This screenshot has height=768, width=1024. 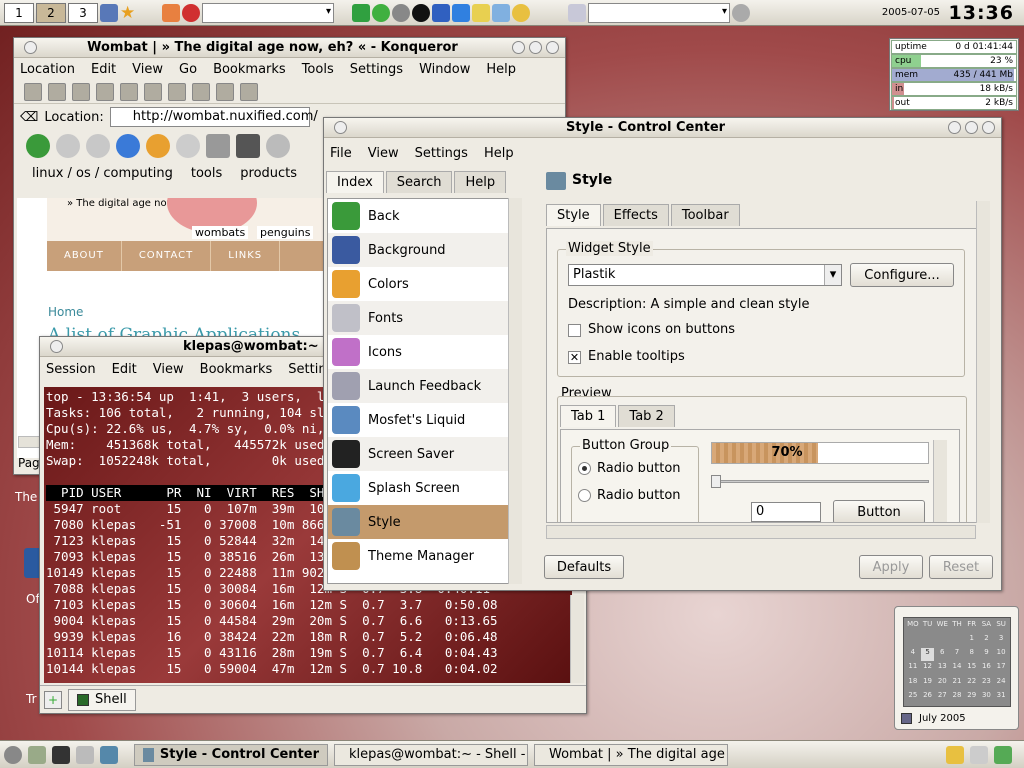 I want to click on calendar-day: 8, so click(x=972, y=654).